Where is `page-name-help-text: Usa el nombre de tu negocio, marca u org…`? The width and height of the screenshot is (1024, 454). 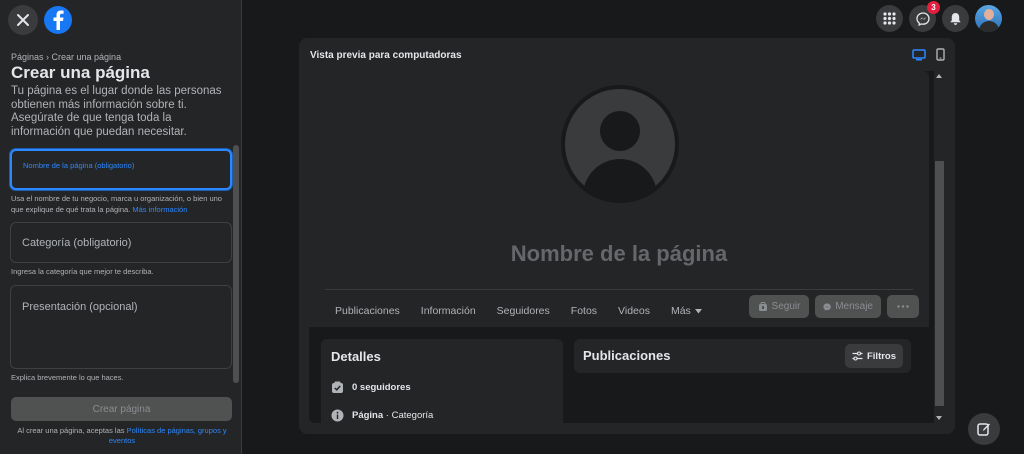 page-name-help-text: Usa el nombre de tu negocio, marca u org… is located at coordinates (116, 204).